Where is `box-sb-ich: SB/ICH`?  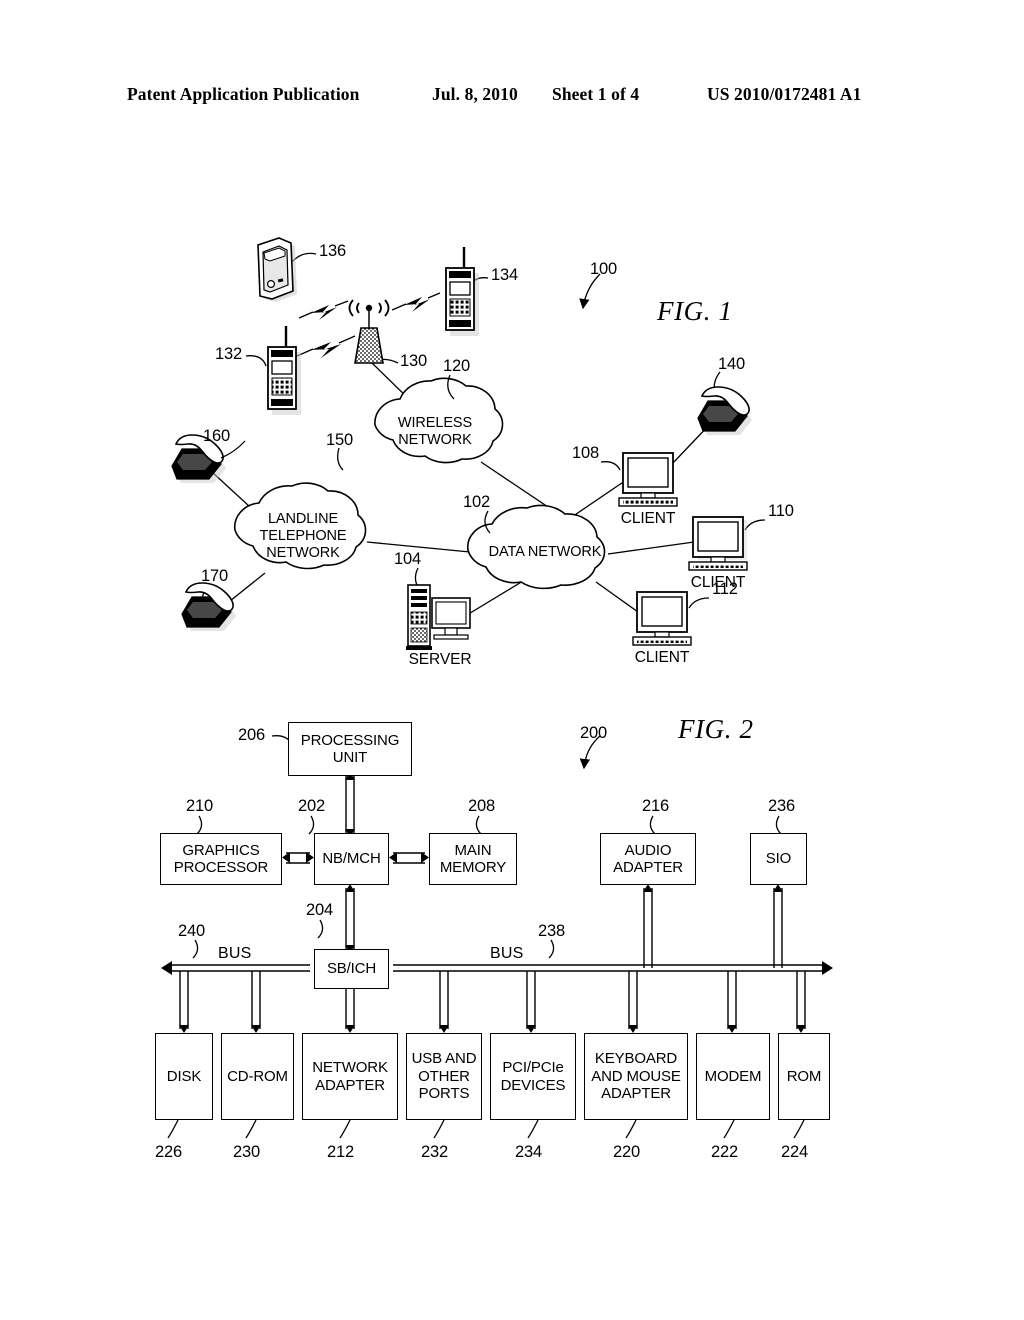 box-sb-ich: SB/ICH is located at coordinates (351, 969).